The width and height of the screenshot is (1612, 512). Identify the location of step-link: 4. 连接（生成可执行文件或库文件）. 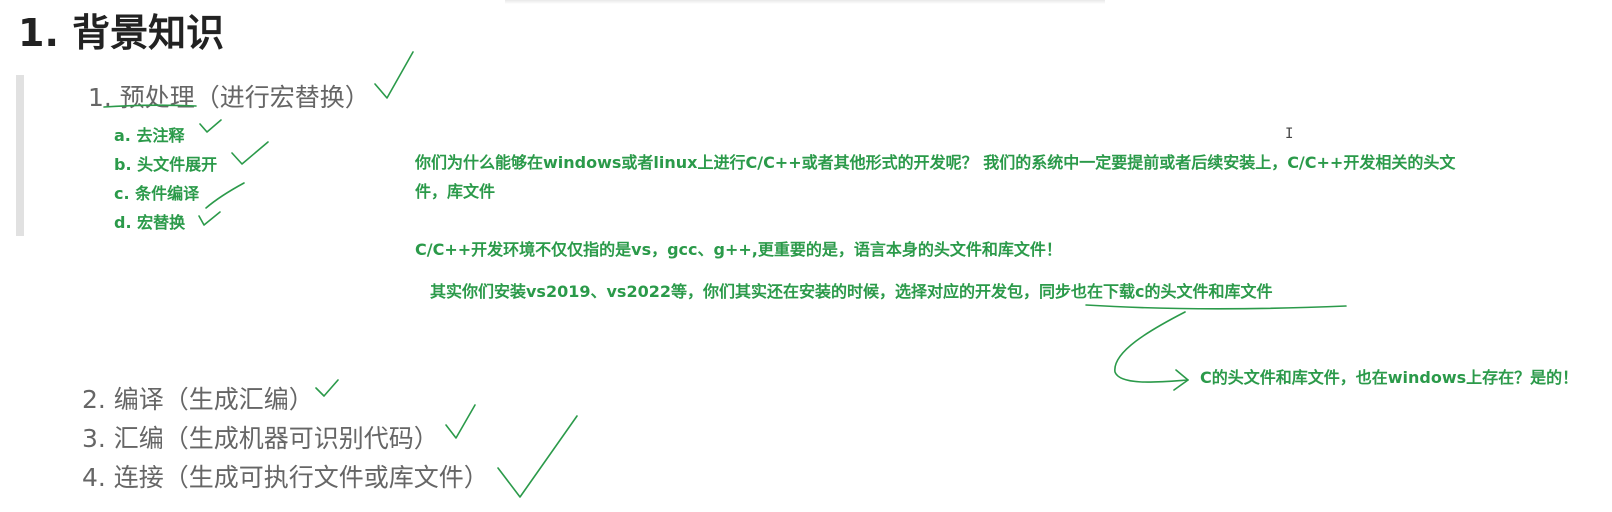
(285, 477).